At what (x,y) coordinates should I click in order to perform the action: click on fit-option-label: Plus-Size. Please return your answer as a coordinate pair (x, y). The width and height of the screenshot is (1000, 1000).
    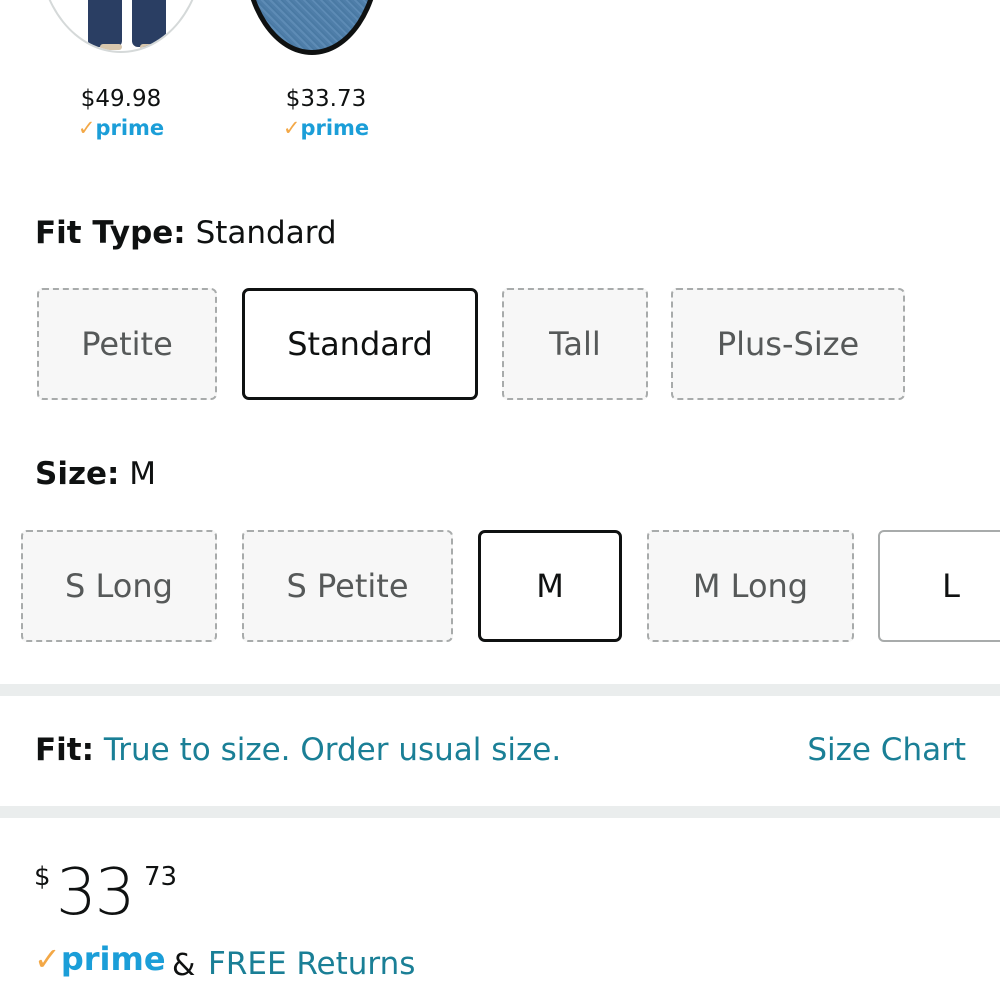
    Looking at the image, I should click on (788, 344).